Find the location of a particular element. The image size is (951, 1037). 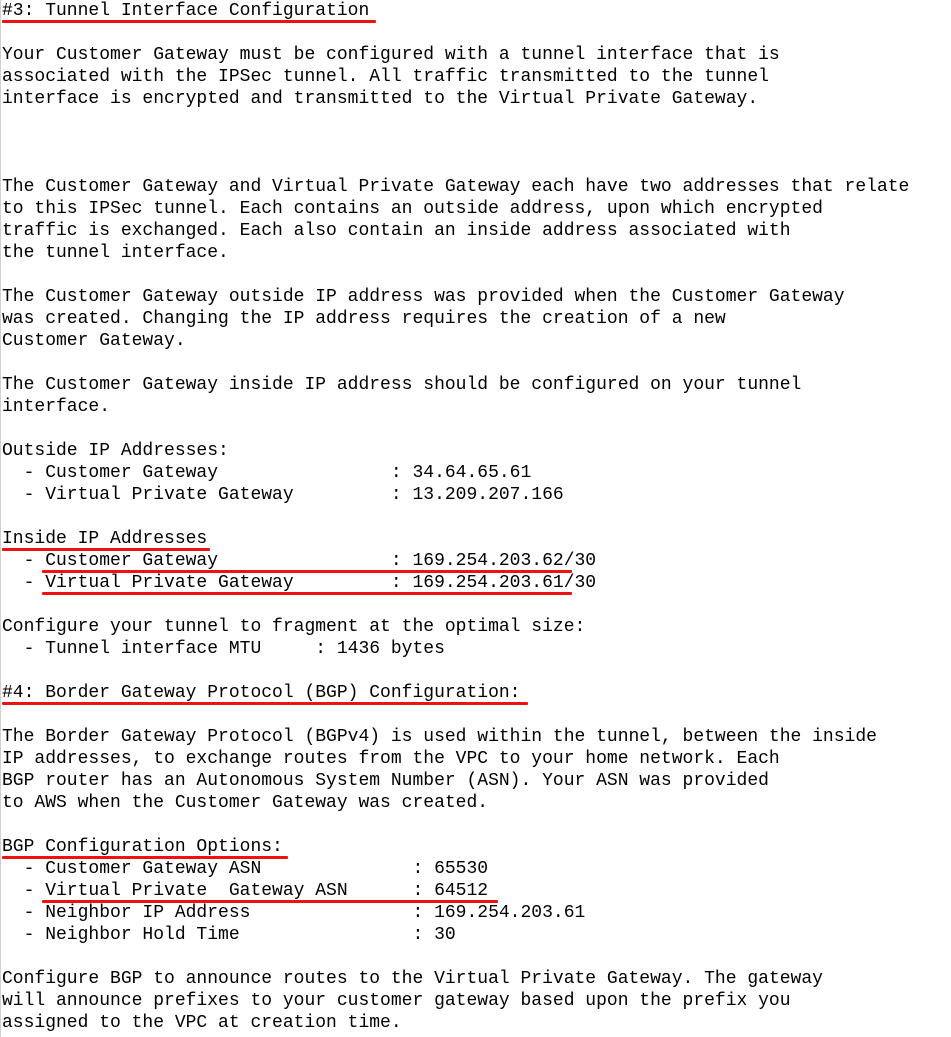

bgp-options-heading: BGP Configuration Options: is located at coordinates (142, 847).